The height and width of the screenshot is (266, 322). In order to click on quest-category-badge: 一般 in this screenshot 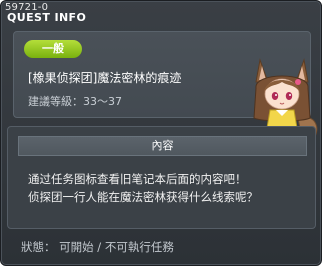, I will do `click(53, 49)`.